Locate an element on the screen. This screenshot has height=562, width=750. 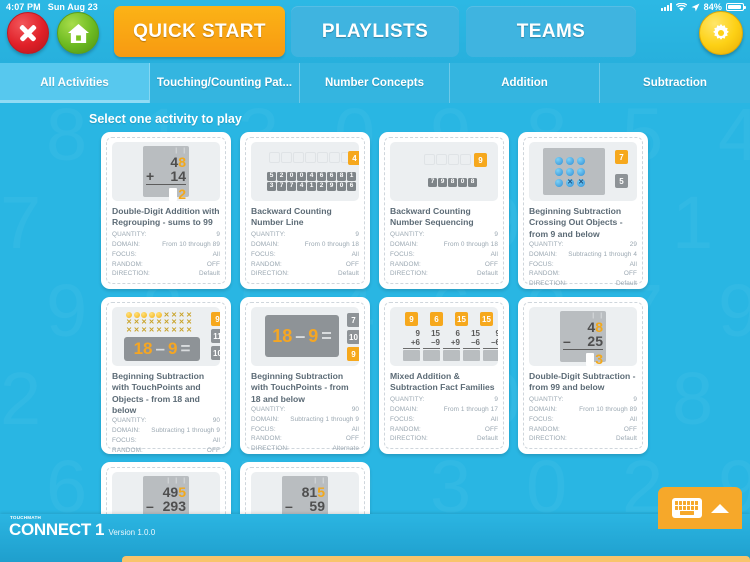
fact-top: 15 is located at coordinates (475, 333).